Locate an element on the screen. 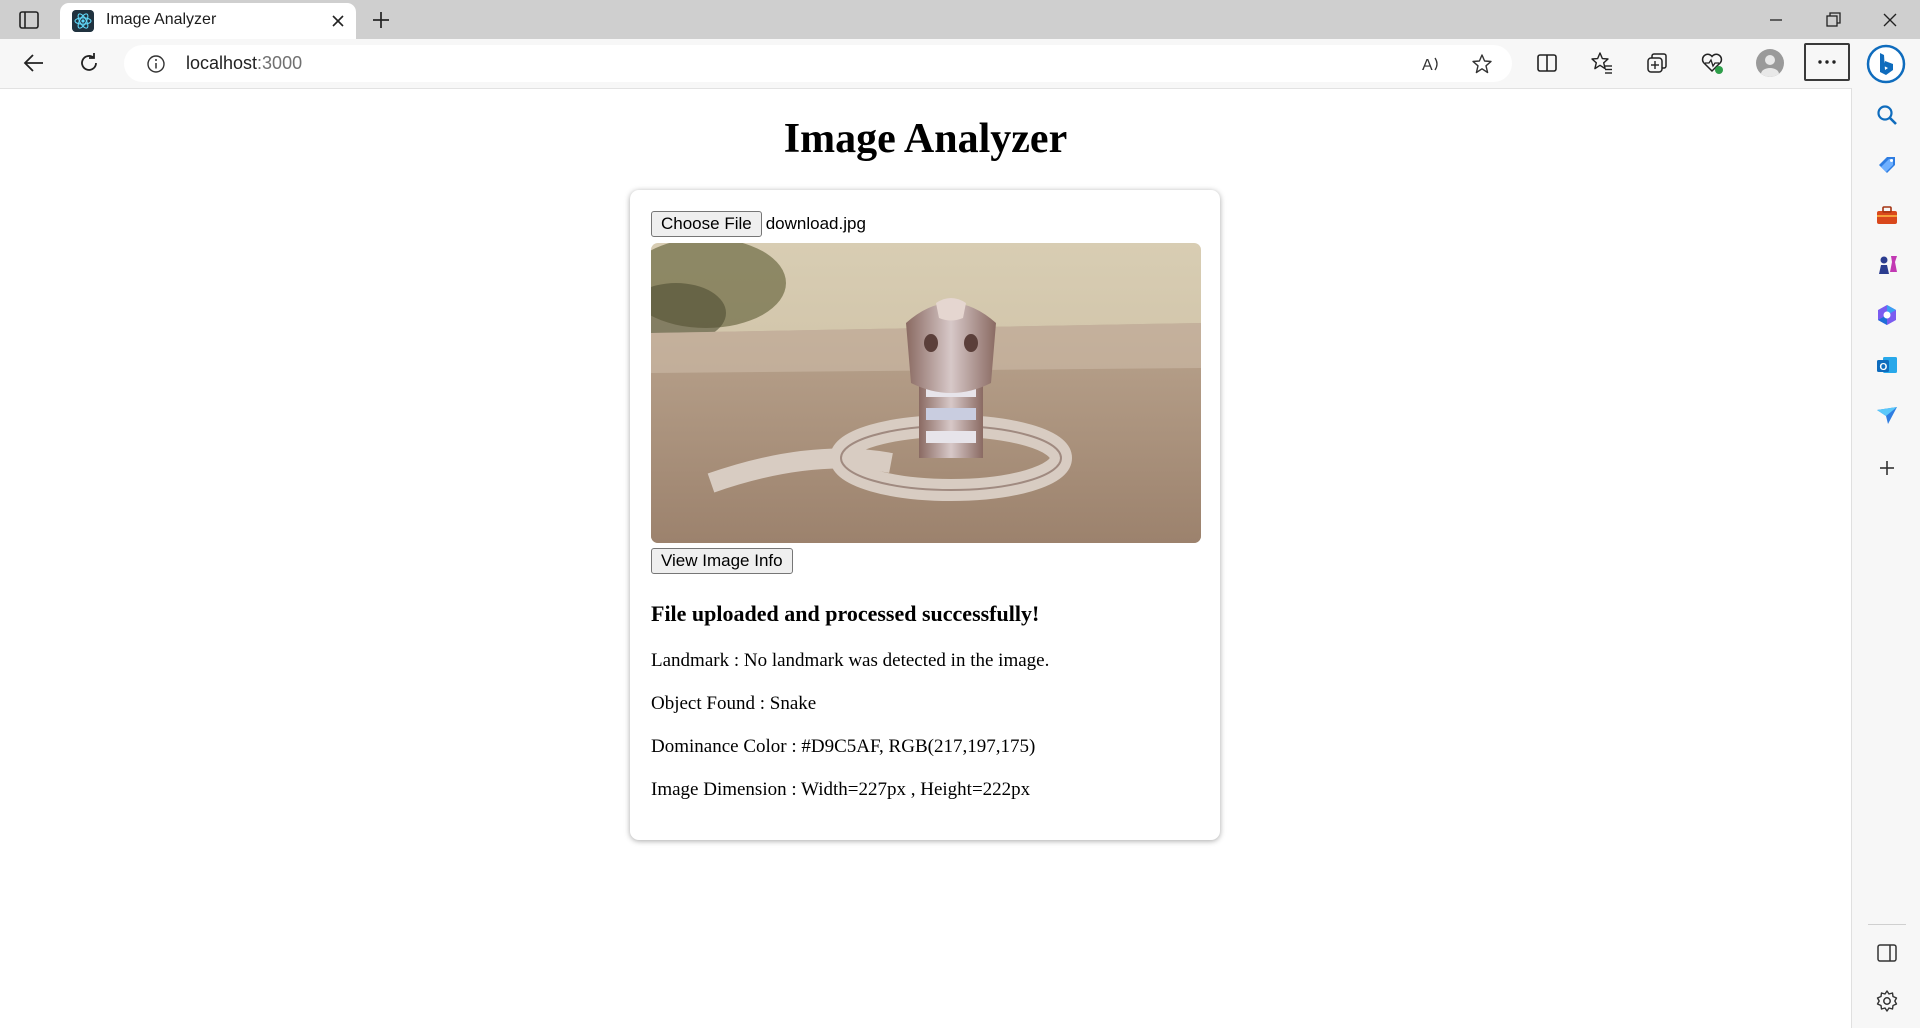 The width and height of the screenshot is (1920, 1028). result-label: Landmark is located at coordinates (690, 660).